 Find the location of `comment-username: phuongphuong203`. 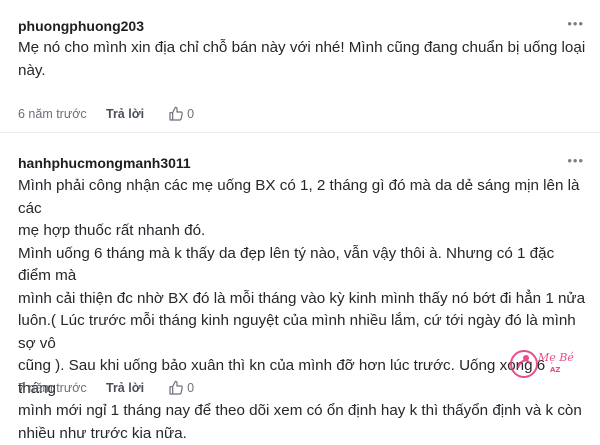

comment-username: phuongphuong203 is located at coordinates (81, 26).